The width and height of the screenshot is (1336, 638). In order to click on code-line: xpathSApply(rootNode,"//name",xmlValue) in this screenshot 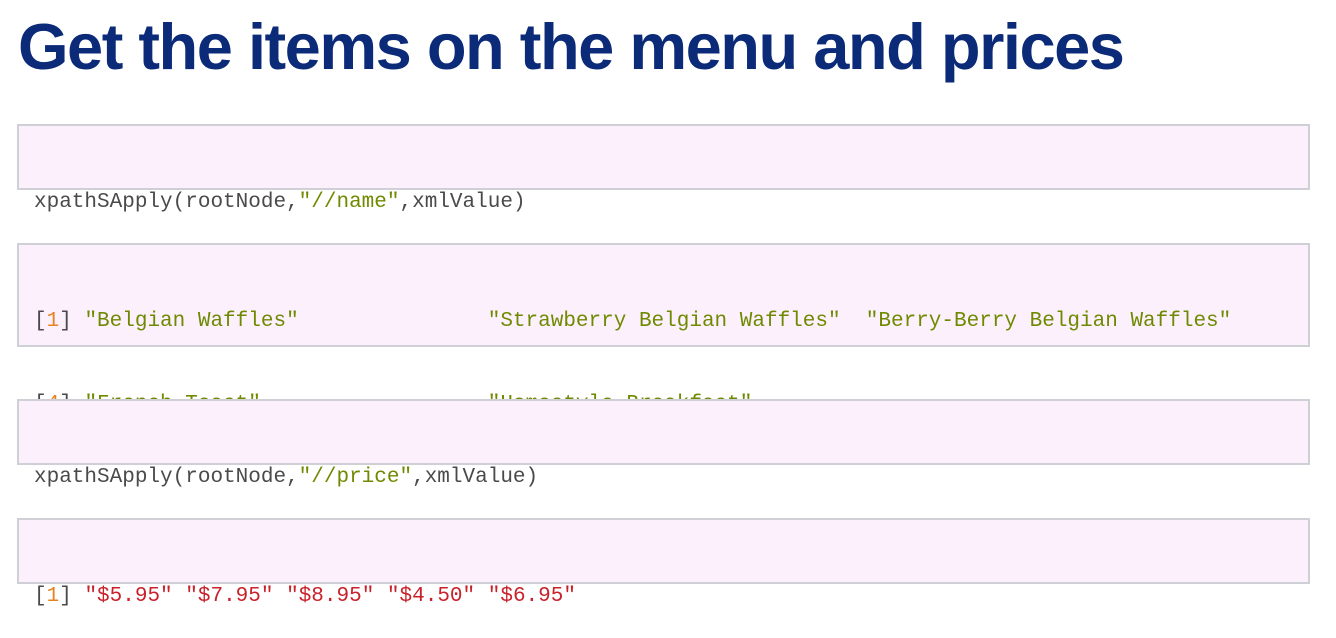, I will do `click(671, 202)`.